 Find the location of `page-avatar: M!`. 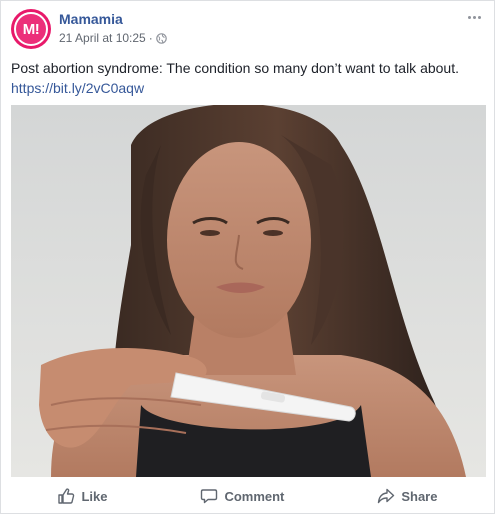

page-avatar: M! is located at coordinates (31, 29).